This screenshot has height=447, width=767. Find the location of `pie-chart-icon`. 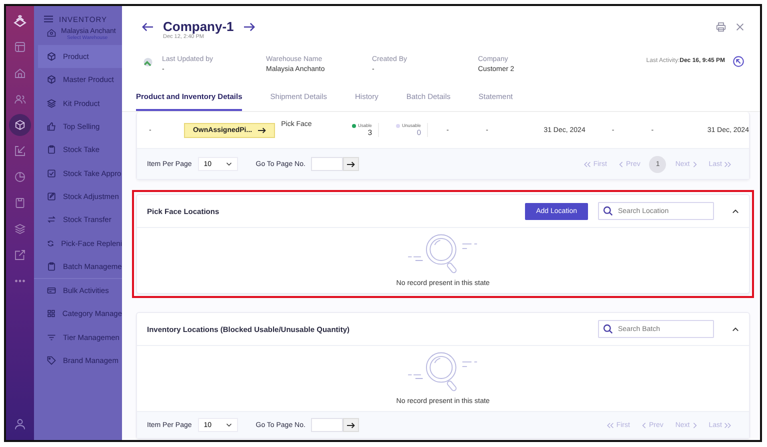

pie-chart-icon is located at coordinates (20, 177).